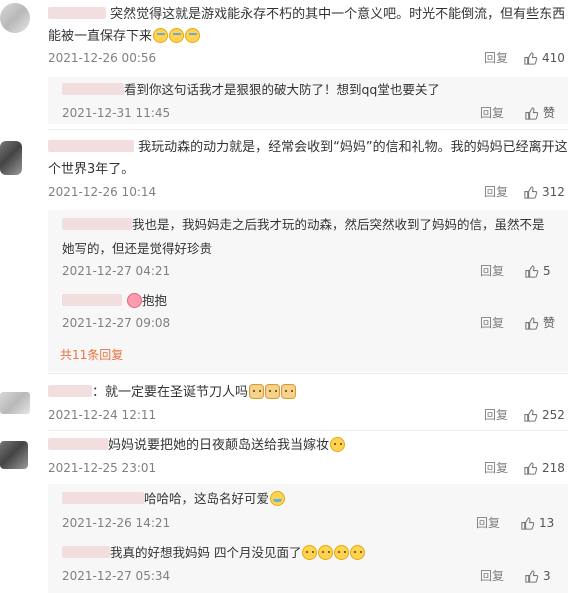 Image resolution: width=581 pixels, height=593 pixels. I want to click on reply-text: 我真的好想我妈妈 四个月没见面了, so click(307, 553).